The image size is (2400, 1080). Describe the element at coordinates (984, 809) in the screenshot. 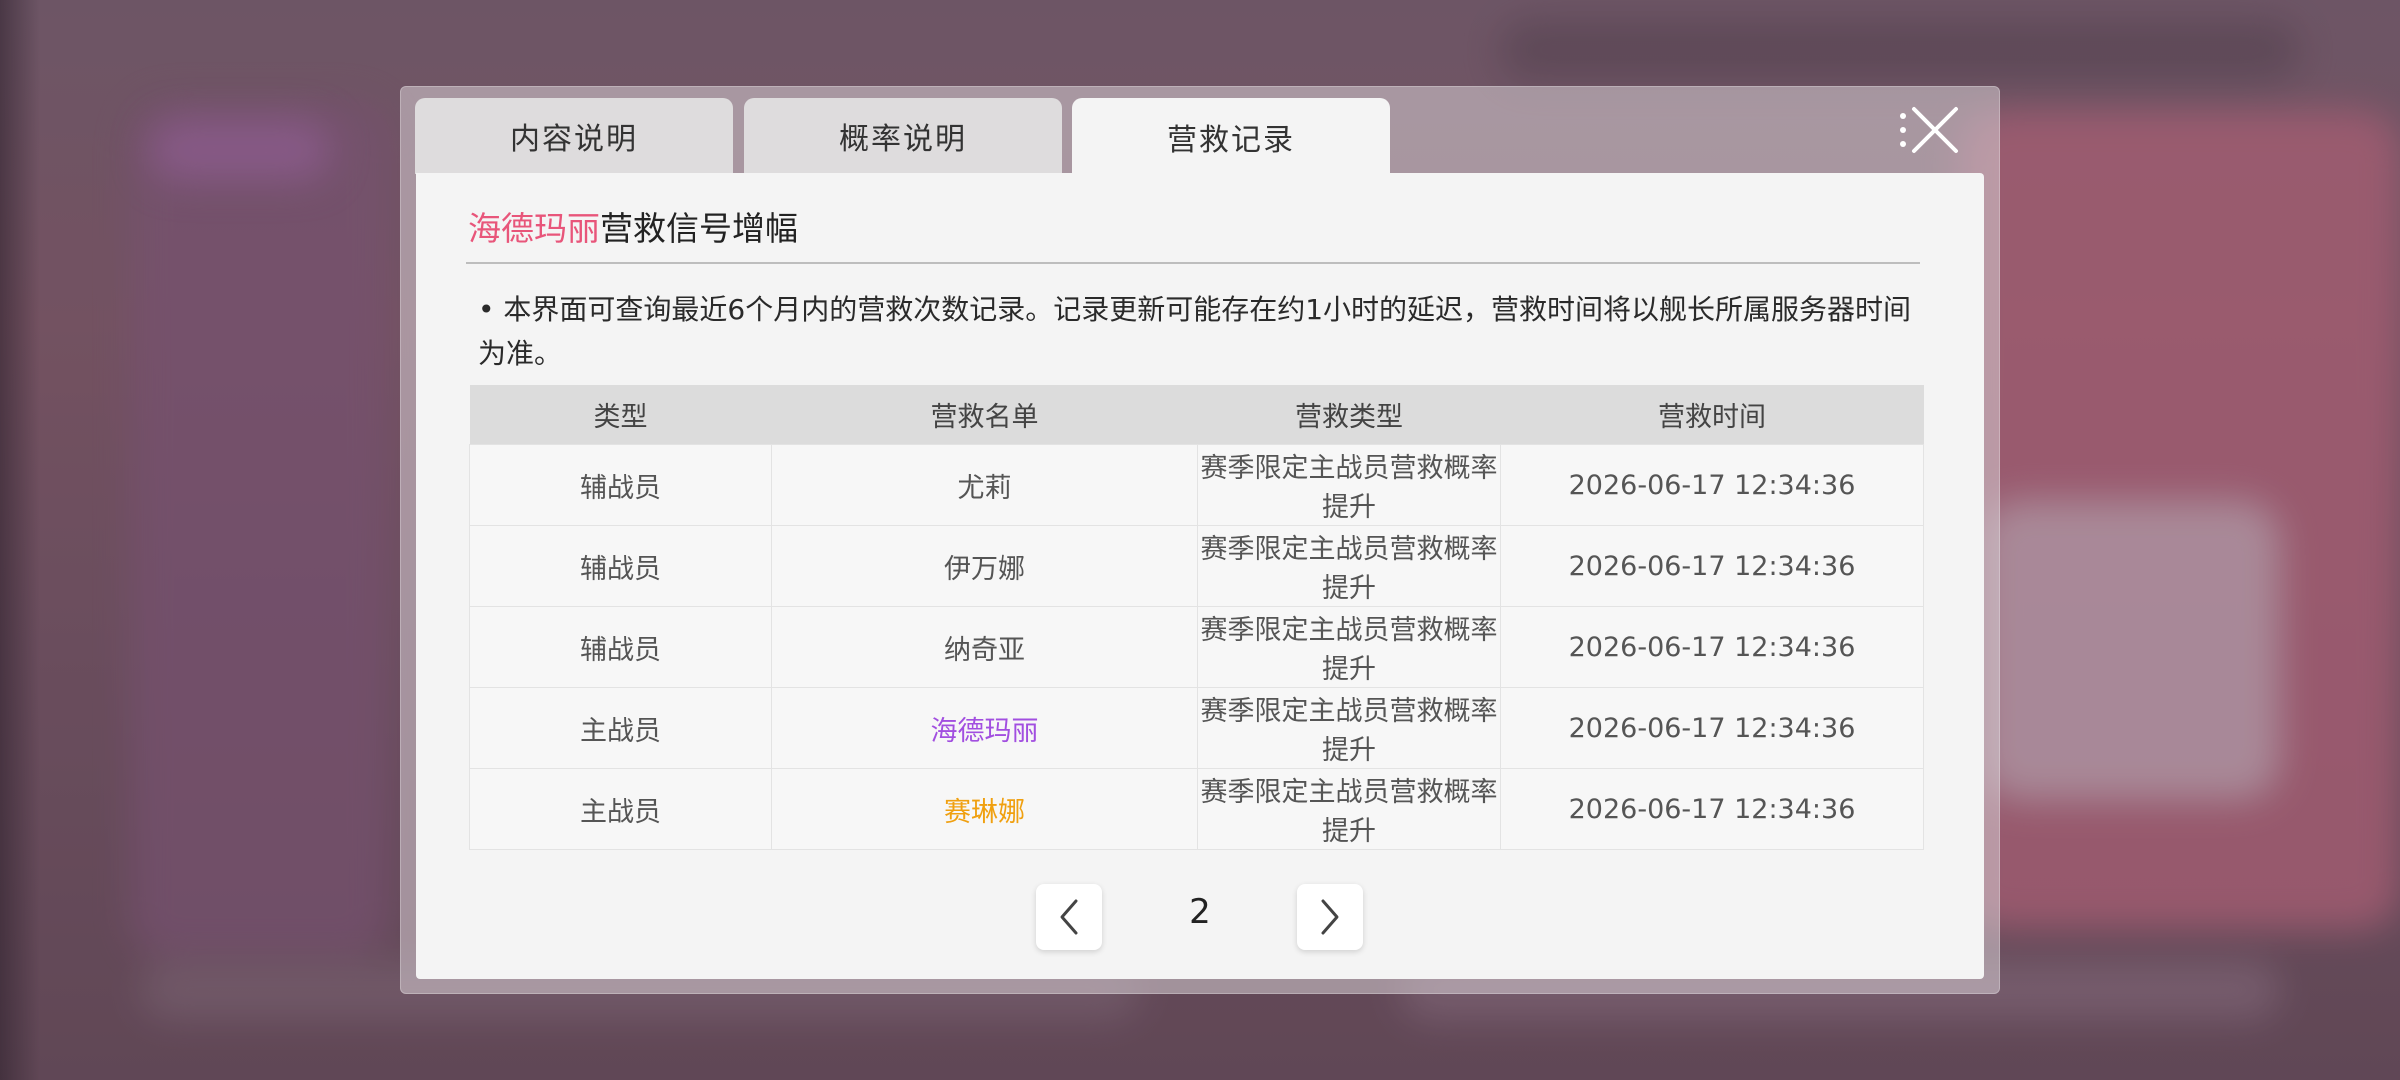

I see `cell-name: 赛琳娜` at that location.